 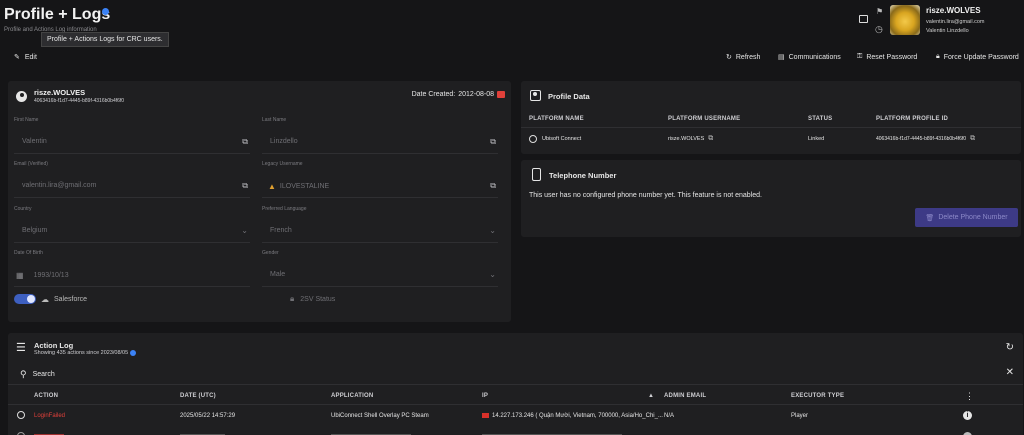 I want to click on country-select: Country Belgium ⌄, so click(x=132, y=226).